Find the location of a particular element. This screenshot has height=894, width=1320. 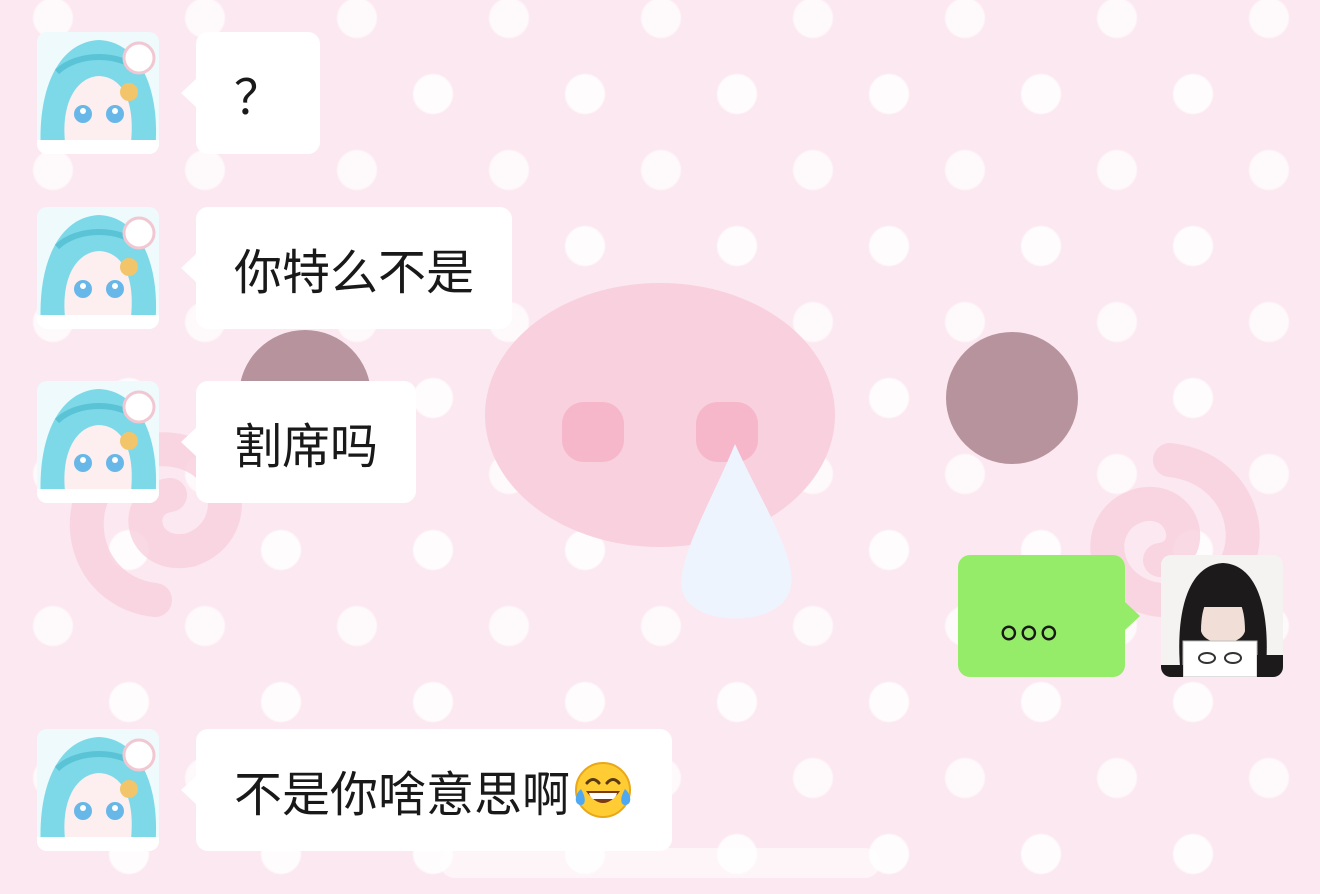

message-bubble: 割席吗 is located at coordinates (298, 442).